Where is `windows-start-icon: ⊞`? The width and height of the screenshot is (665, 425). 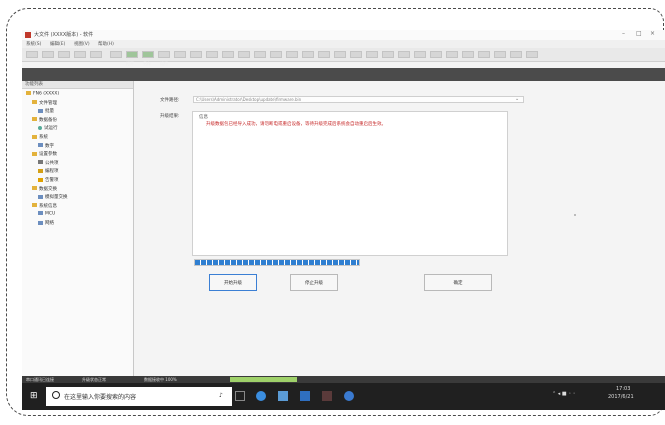
windows-start-icon: ⊞ is located at coordinates (35, 396).